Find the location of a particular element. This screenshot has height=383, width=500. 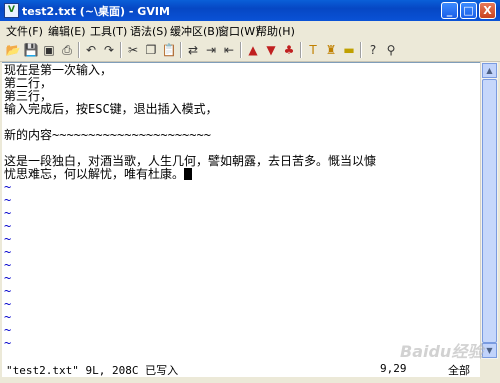

editor-line: 新的内容~~~~~~~~~~~~~~~~~~~~~~ is located at coordinates (107, 135).